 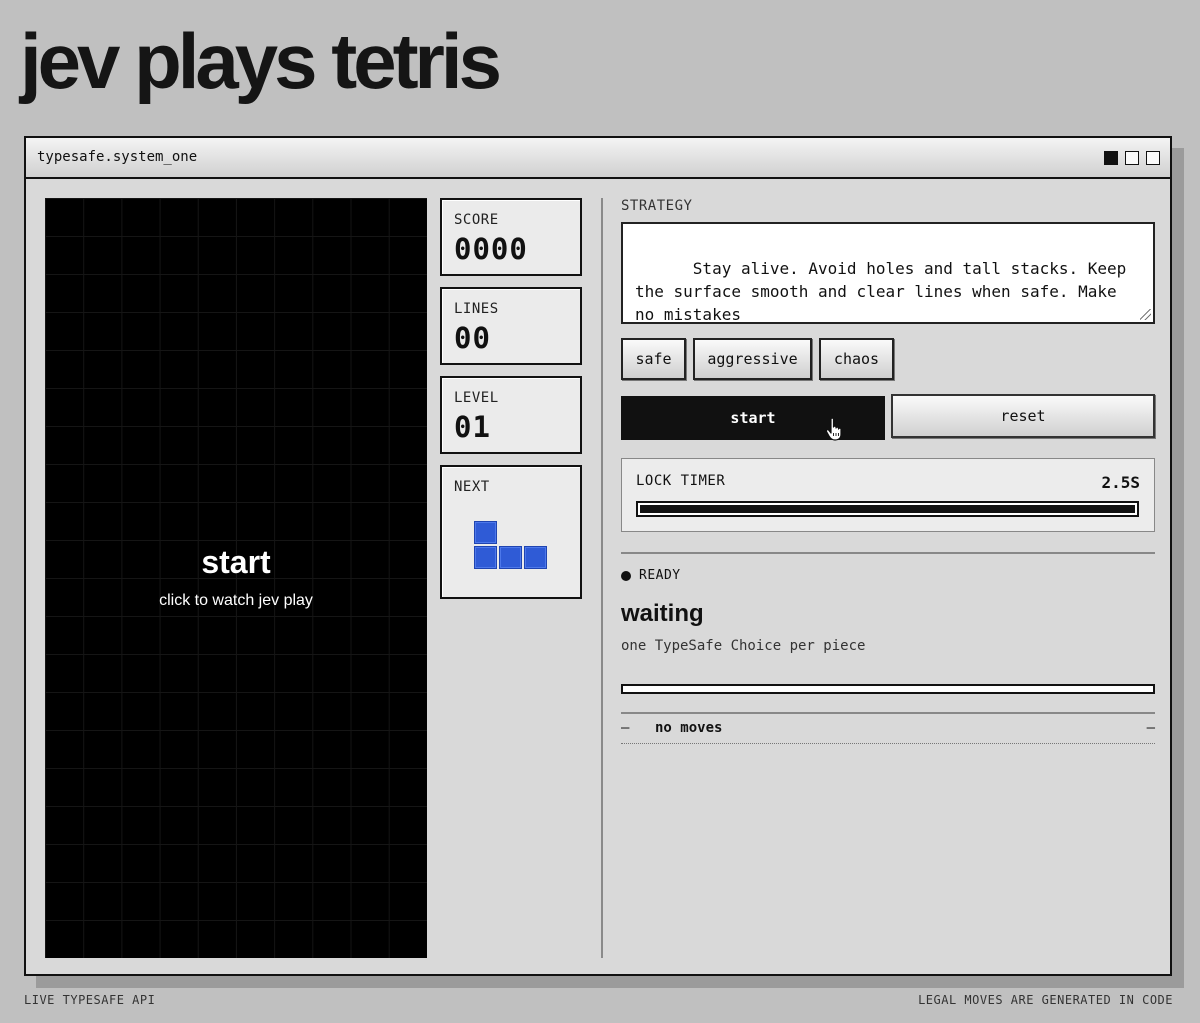 I want to click on level-value: 01, so click(x=472, y=427).